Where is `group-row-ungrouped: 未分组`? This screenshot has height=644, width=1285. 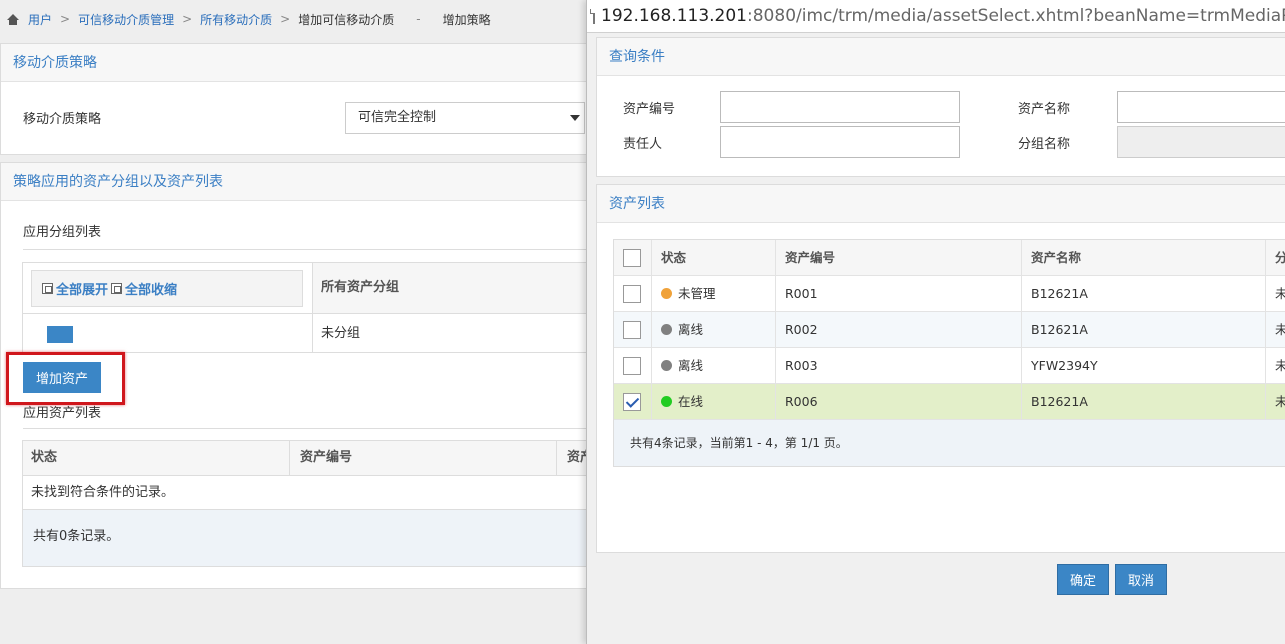 group-row-ungrouped: 未分组 is located at coordinates (449, 333).